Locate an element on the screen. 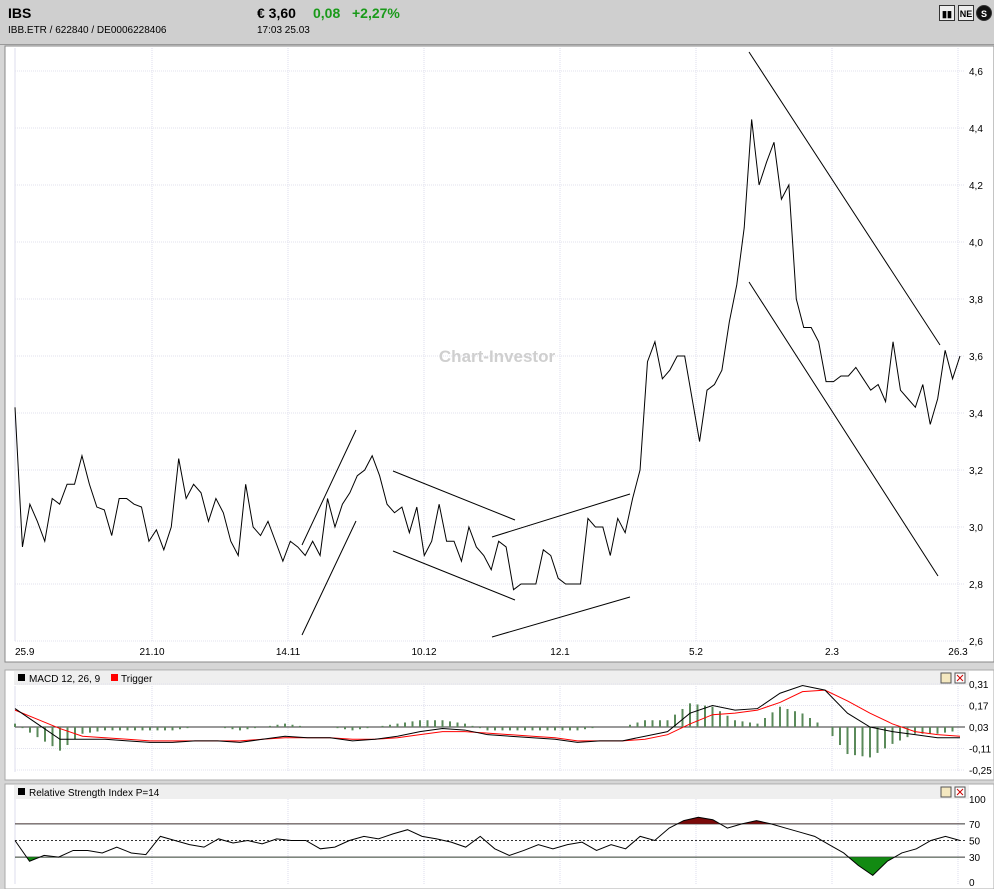  trigger-legend-swatch is located at coordinates (114, 677).